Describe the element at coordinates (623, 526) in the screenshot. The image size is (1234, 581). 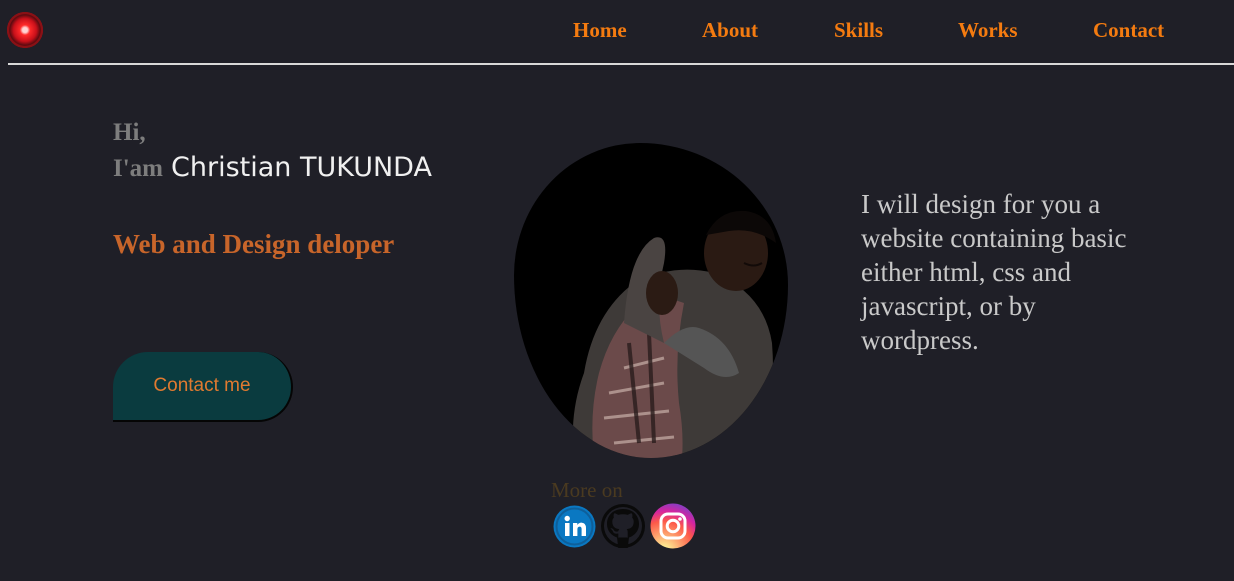
I see `github-icon` at that location.